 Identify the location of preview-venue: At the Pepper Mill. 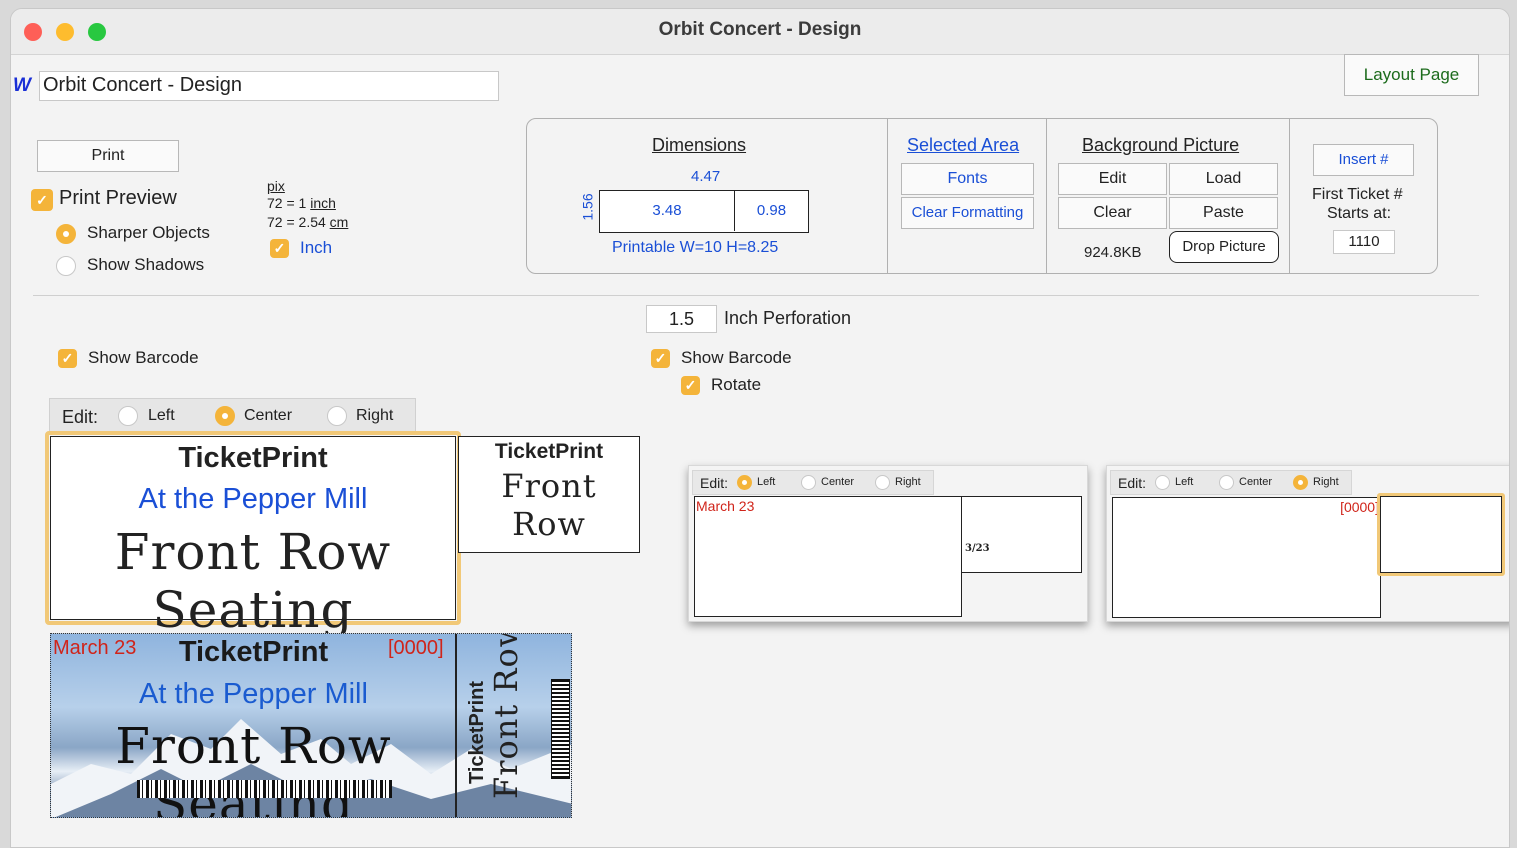
(253, 694).